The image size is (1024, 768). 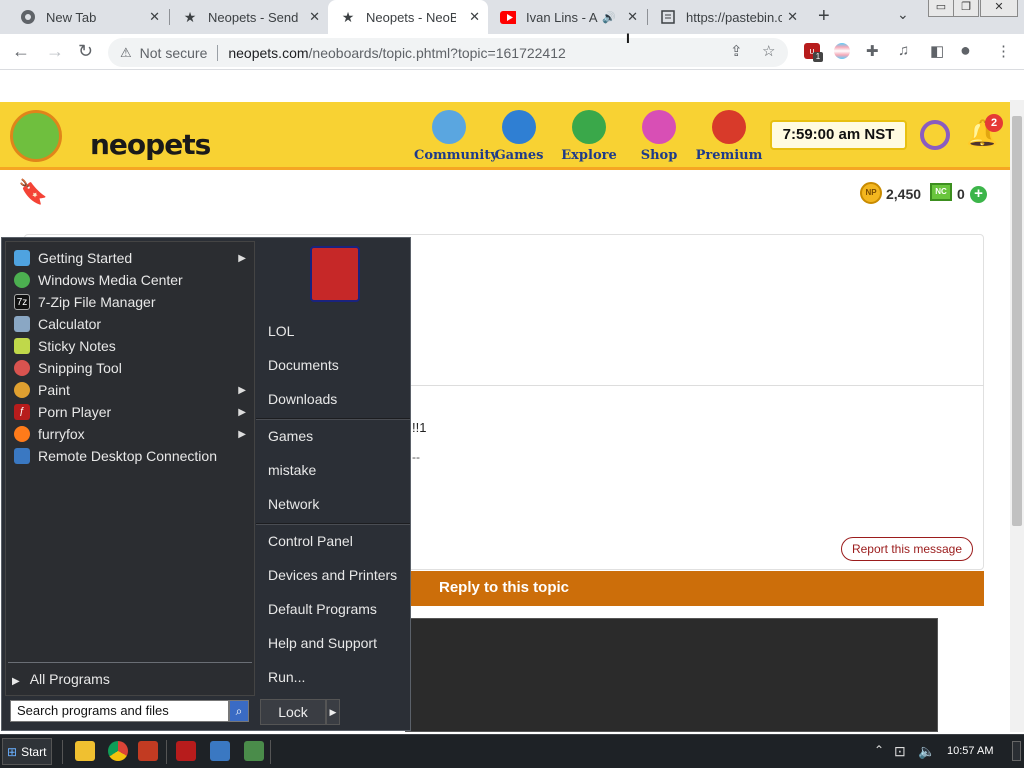 I want to click on scrollbar-thumb, so click(x=1017, y=321).